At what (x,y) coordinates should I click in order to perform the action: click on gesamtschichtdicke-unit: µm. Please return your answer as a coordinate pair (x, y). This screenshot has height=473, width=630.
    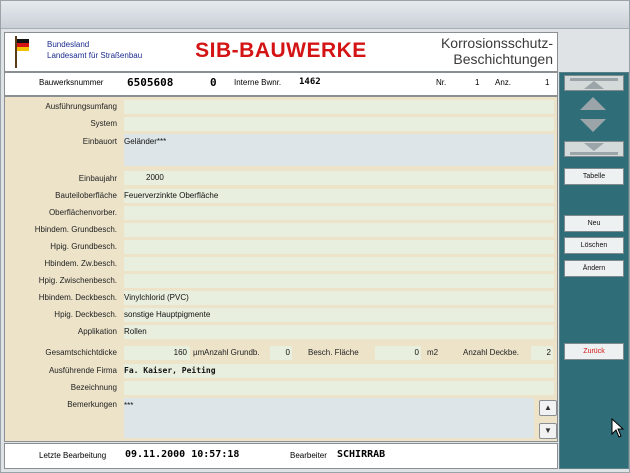
    Looking at the image, I should click on (199, 352).